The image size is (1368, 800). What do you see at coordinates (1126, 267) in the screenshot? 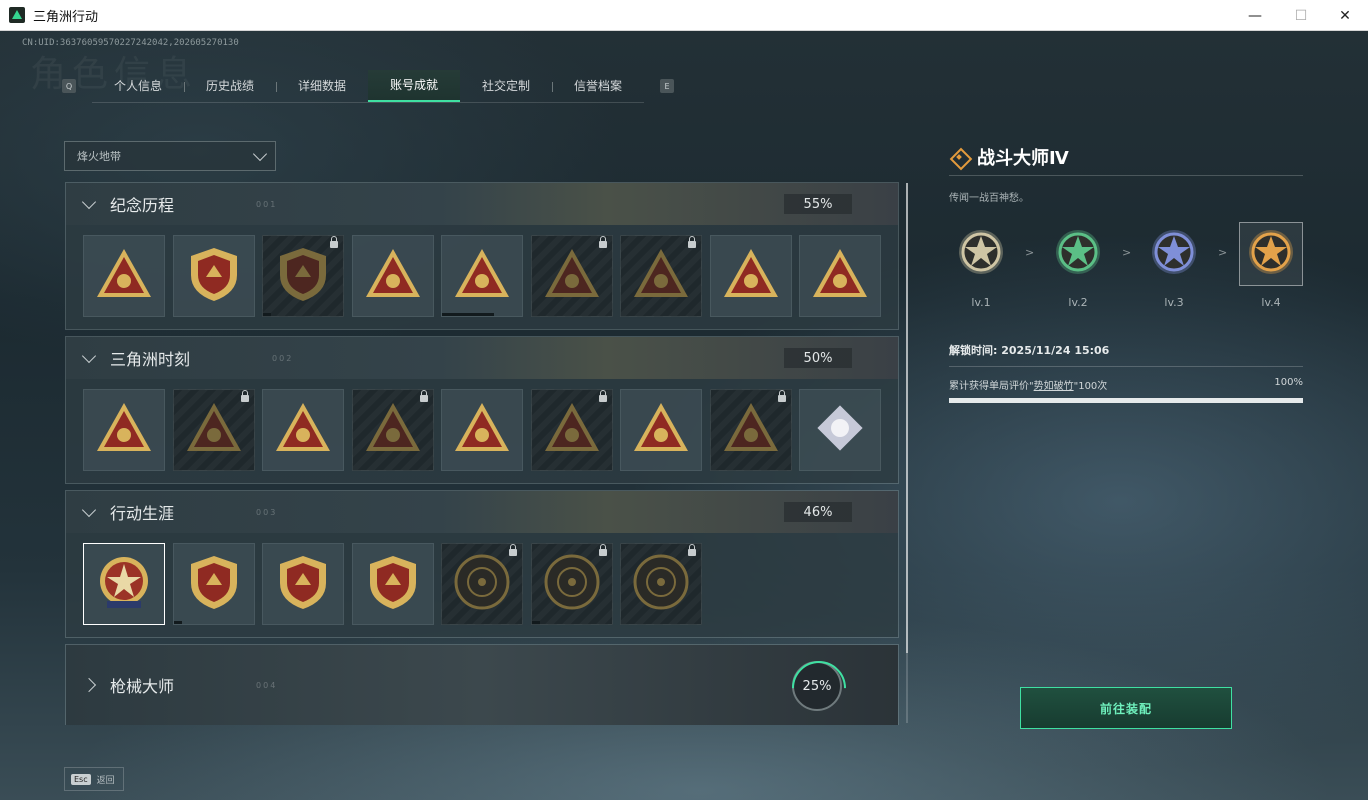
I see `level-progression: lv.1 > lv.2 > lv.3 > lv.4` at bounding box center [1126, 267].